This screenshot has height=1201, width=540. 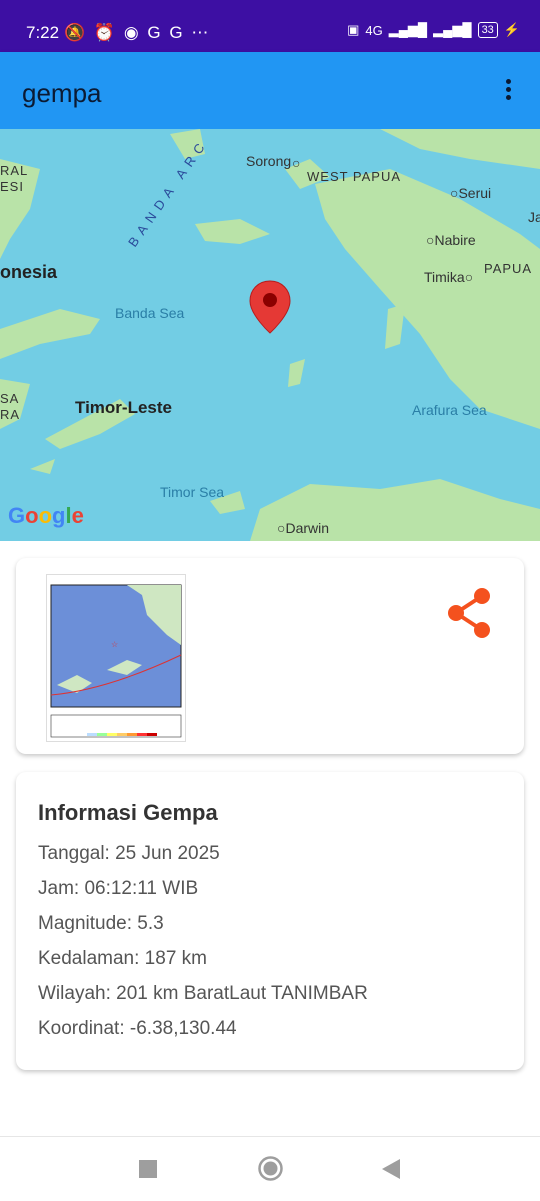 What do you see at coordinates (270, 90) in the screenshot?
I see `app-bar: gempa` at bounding box center [270, 90].